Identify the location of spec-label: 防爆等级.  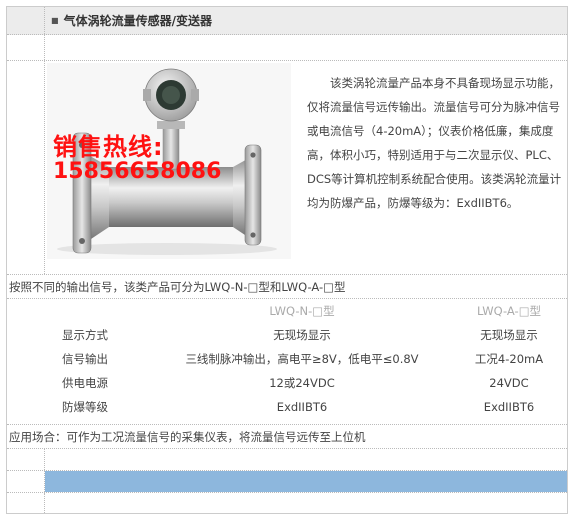
(85, 407).